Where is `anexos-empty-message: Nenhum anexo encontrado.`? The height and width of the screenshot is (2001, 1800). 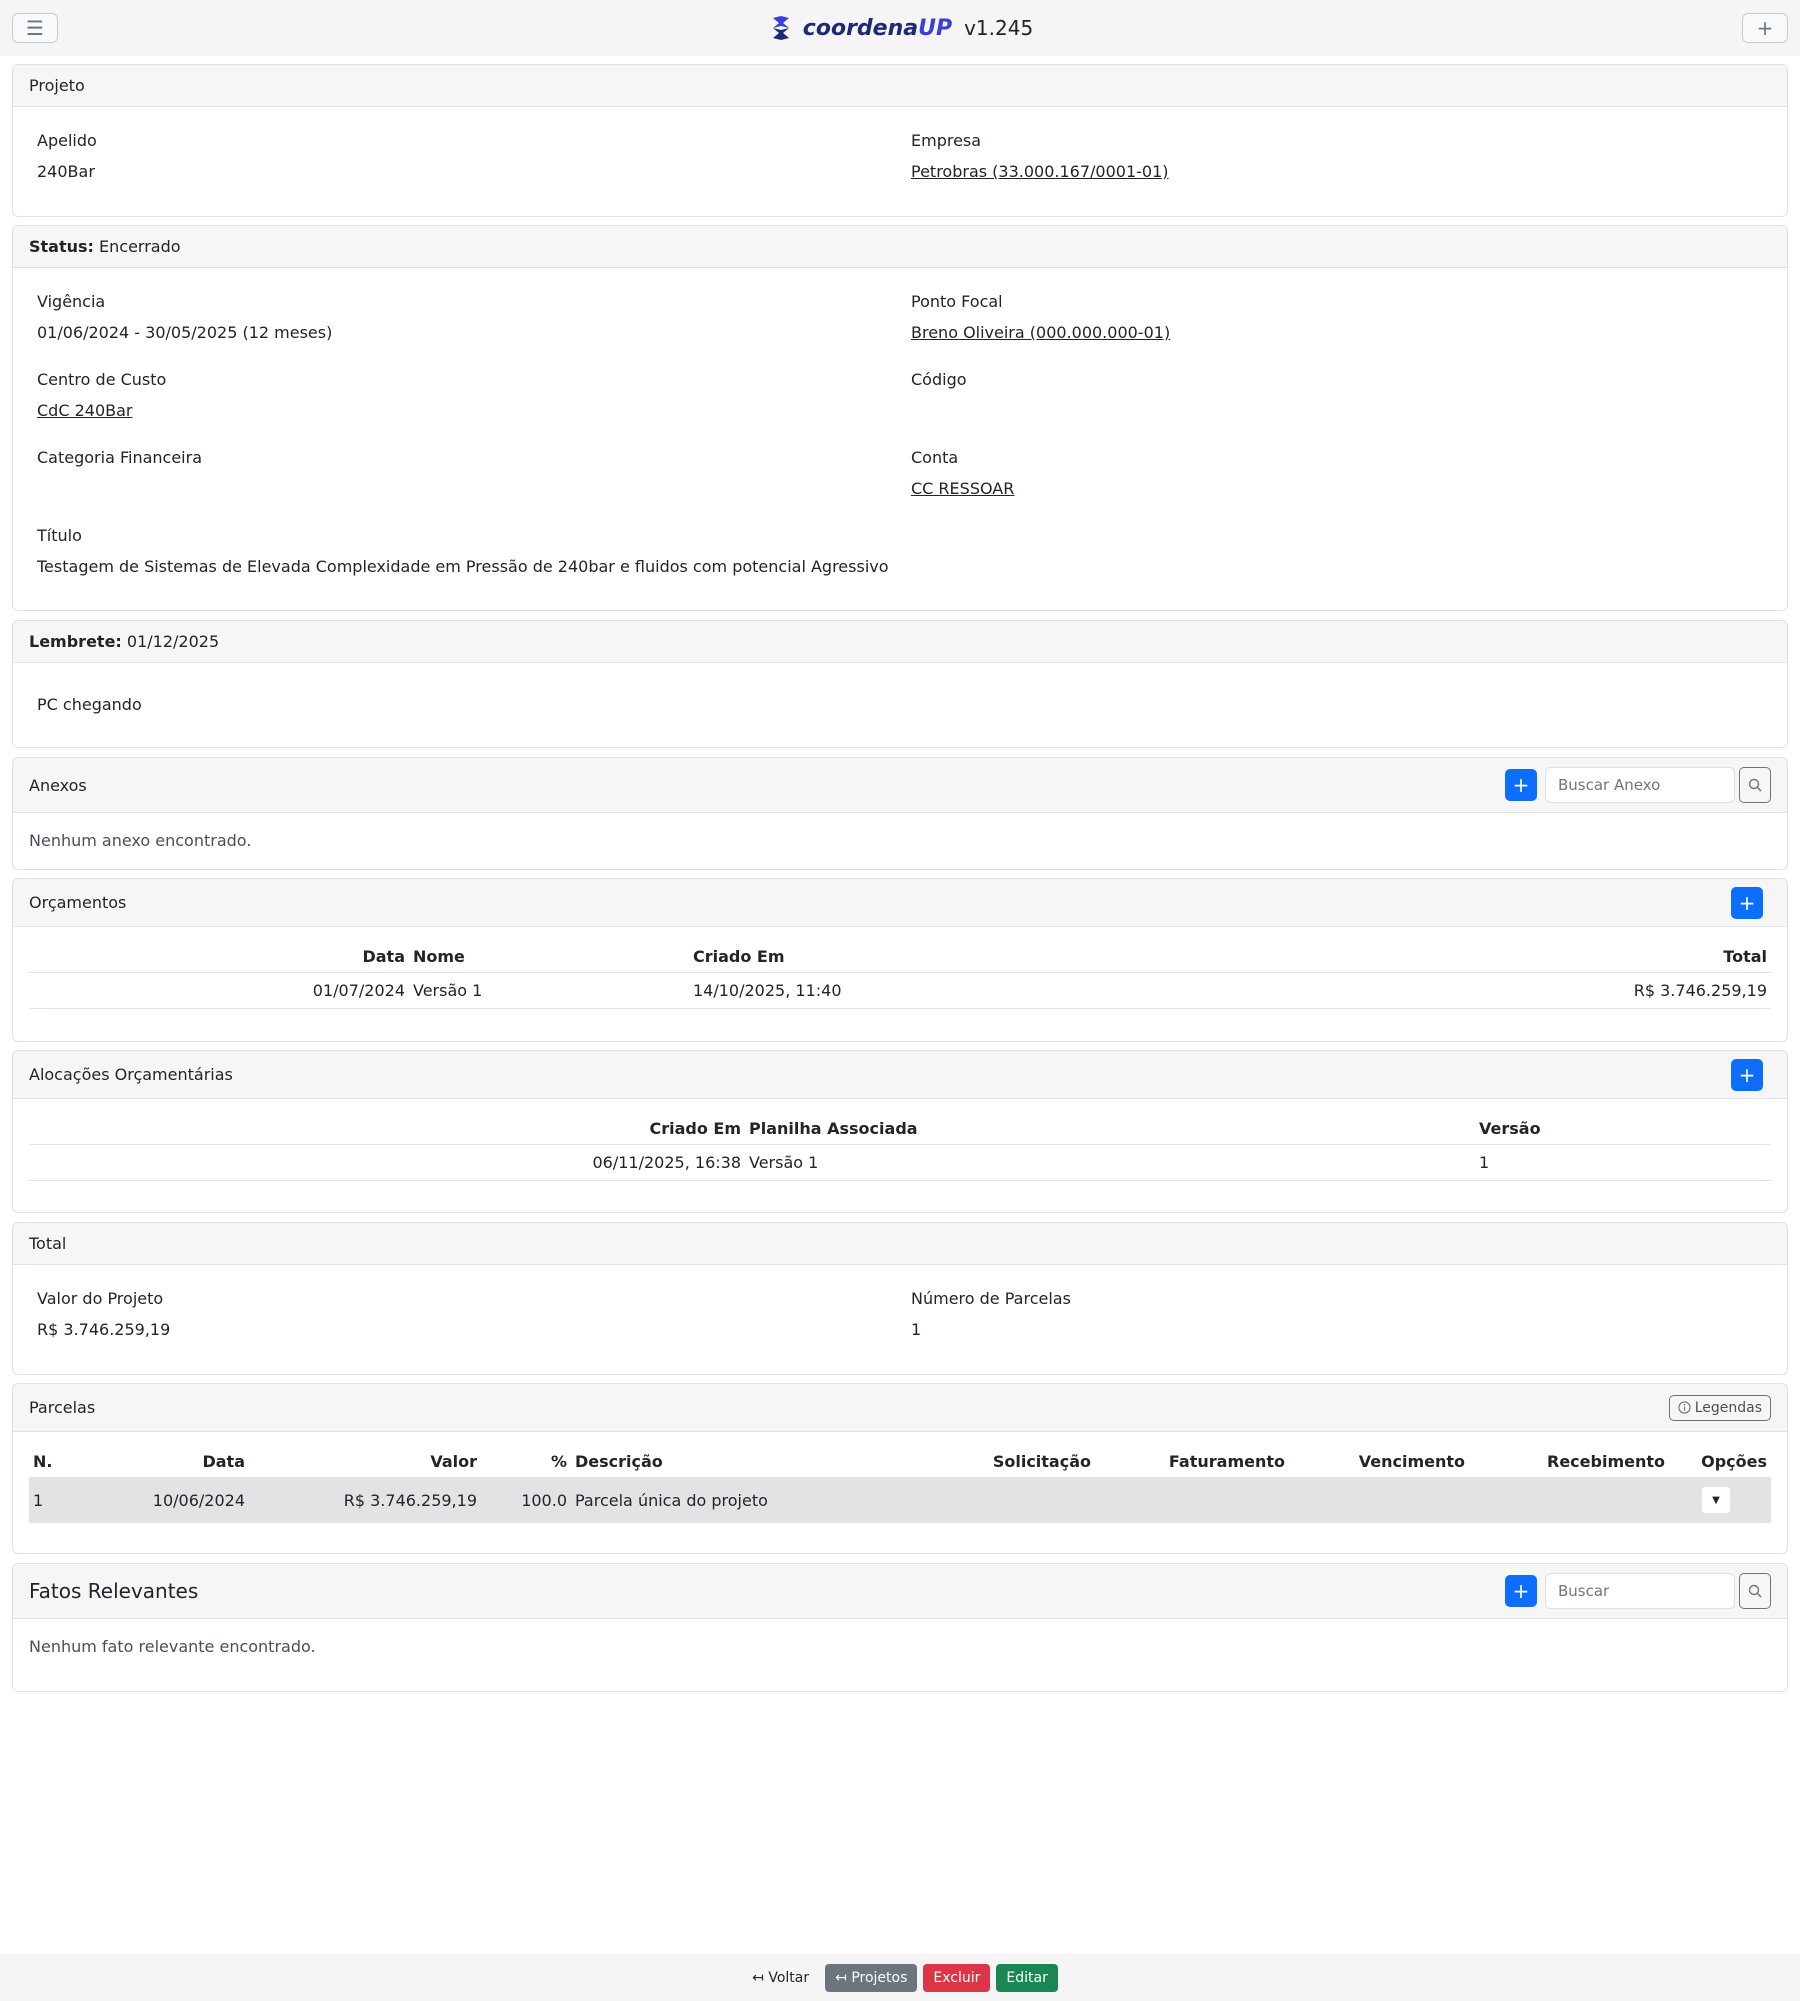
anexos-empty-message: Nenhum anexo encontrado. is located at coordinates (140, 840).